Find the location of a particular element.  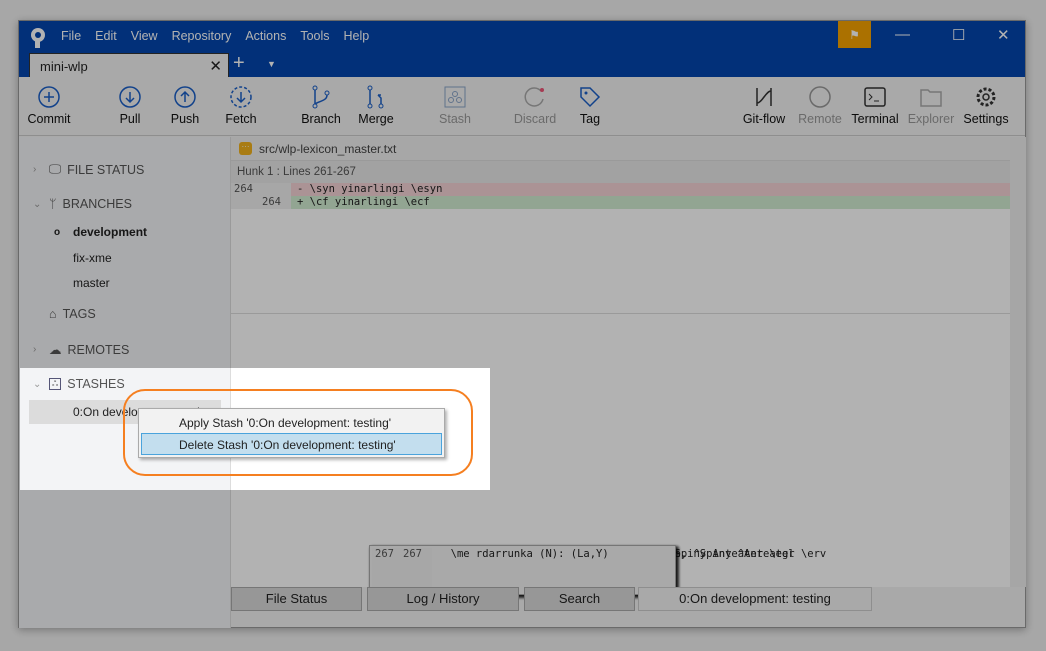

pull-button: Pull is located at coordinates (130, 105).